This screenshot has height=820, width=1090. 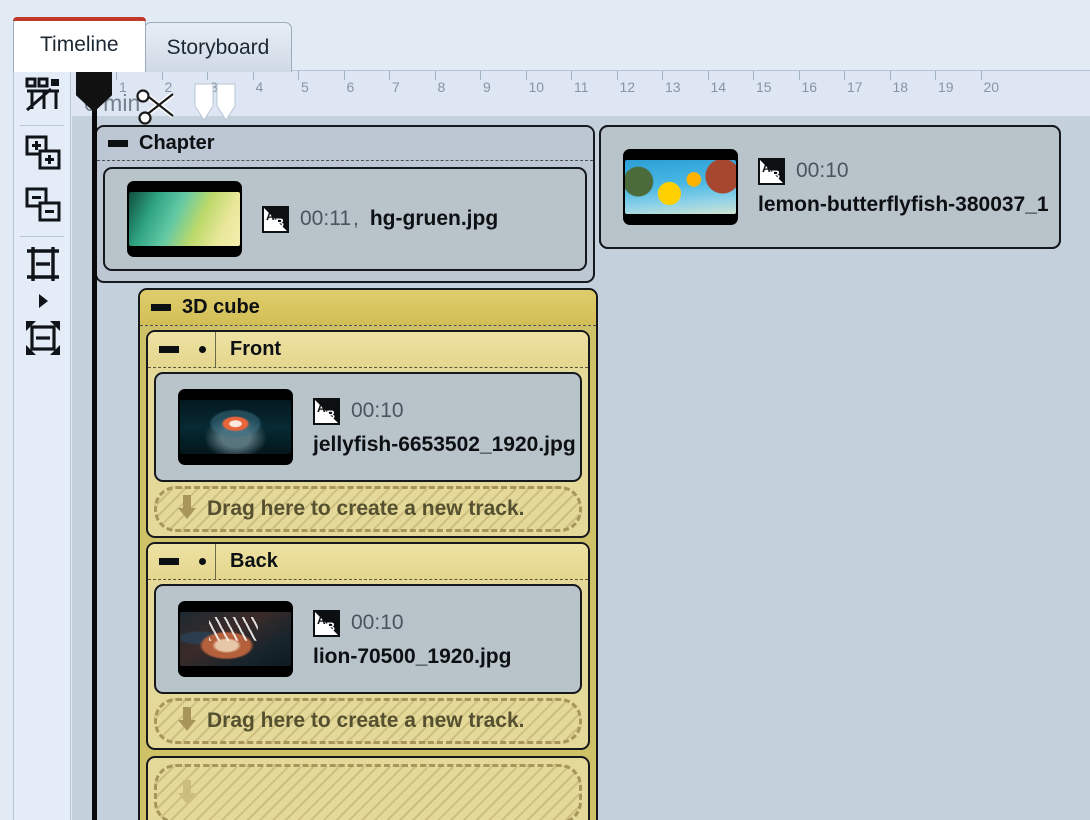 What do you see at coordinates (441, 87) in the screenshot?
I see `ruler-tick-label: 8` at bounding box center [441, 87].